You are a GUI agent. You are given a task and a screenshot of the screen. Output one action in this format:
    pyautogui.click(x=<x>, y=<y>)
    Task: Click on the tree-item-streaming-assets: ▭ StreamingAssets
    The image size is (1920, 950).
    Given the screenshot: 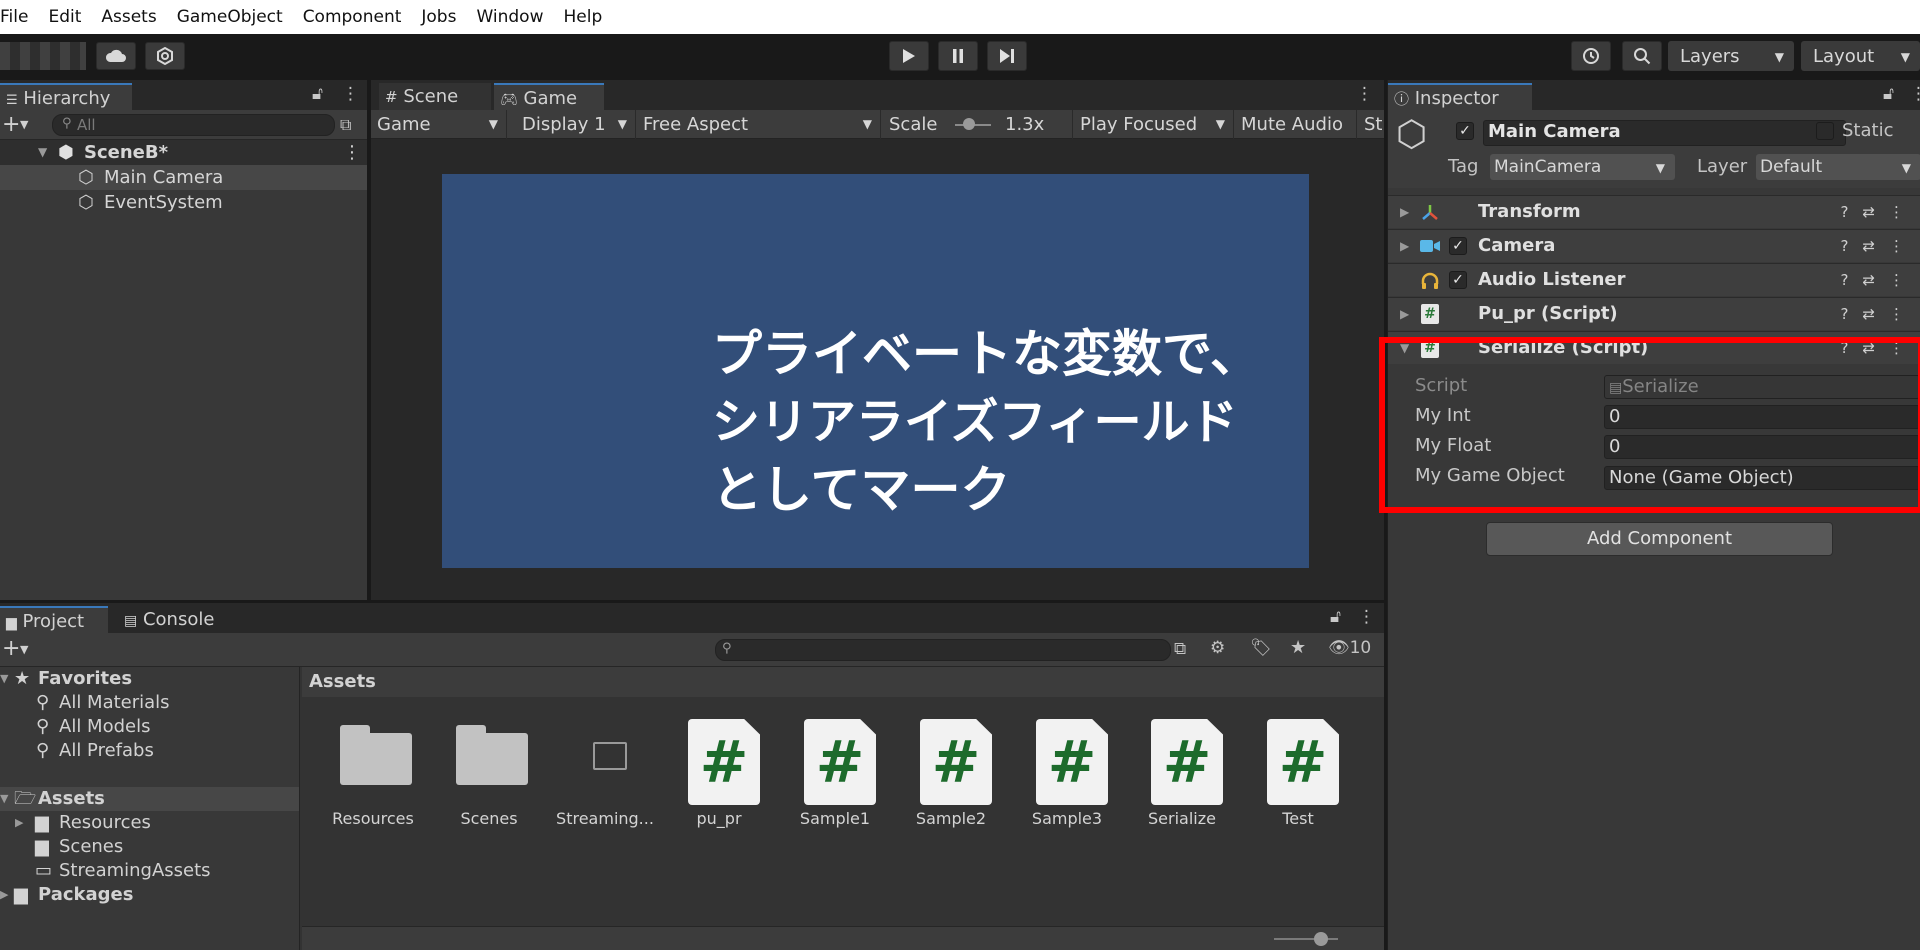 What is the action you would take?
    pyautogui.click(x=149, y=871)
    